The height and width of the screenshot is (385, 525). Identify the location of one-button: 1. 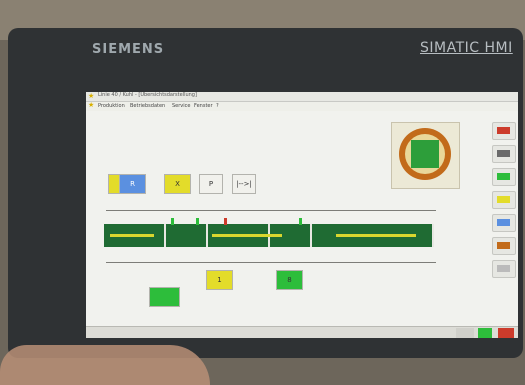
(219, 280).